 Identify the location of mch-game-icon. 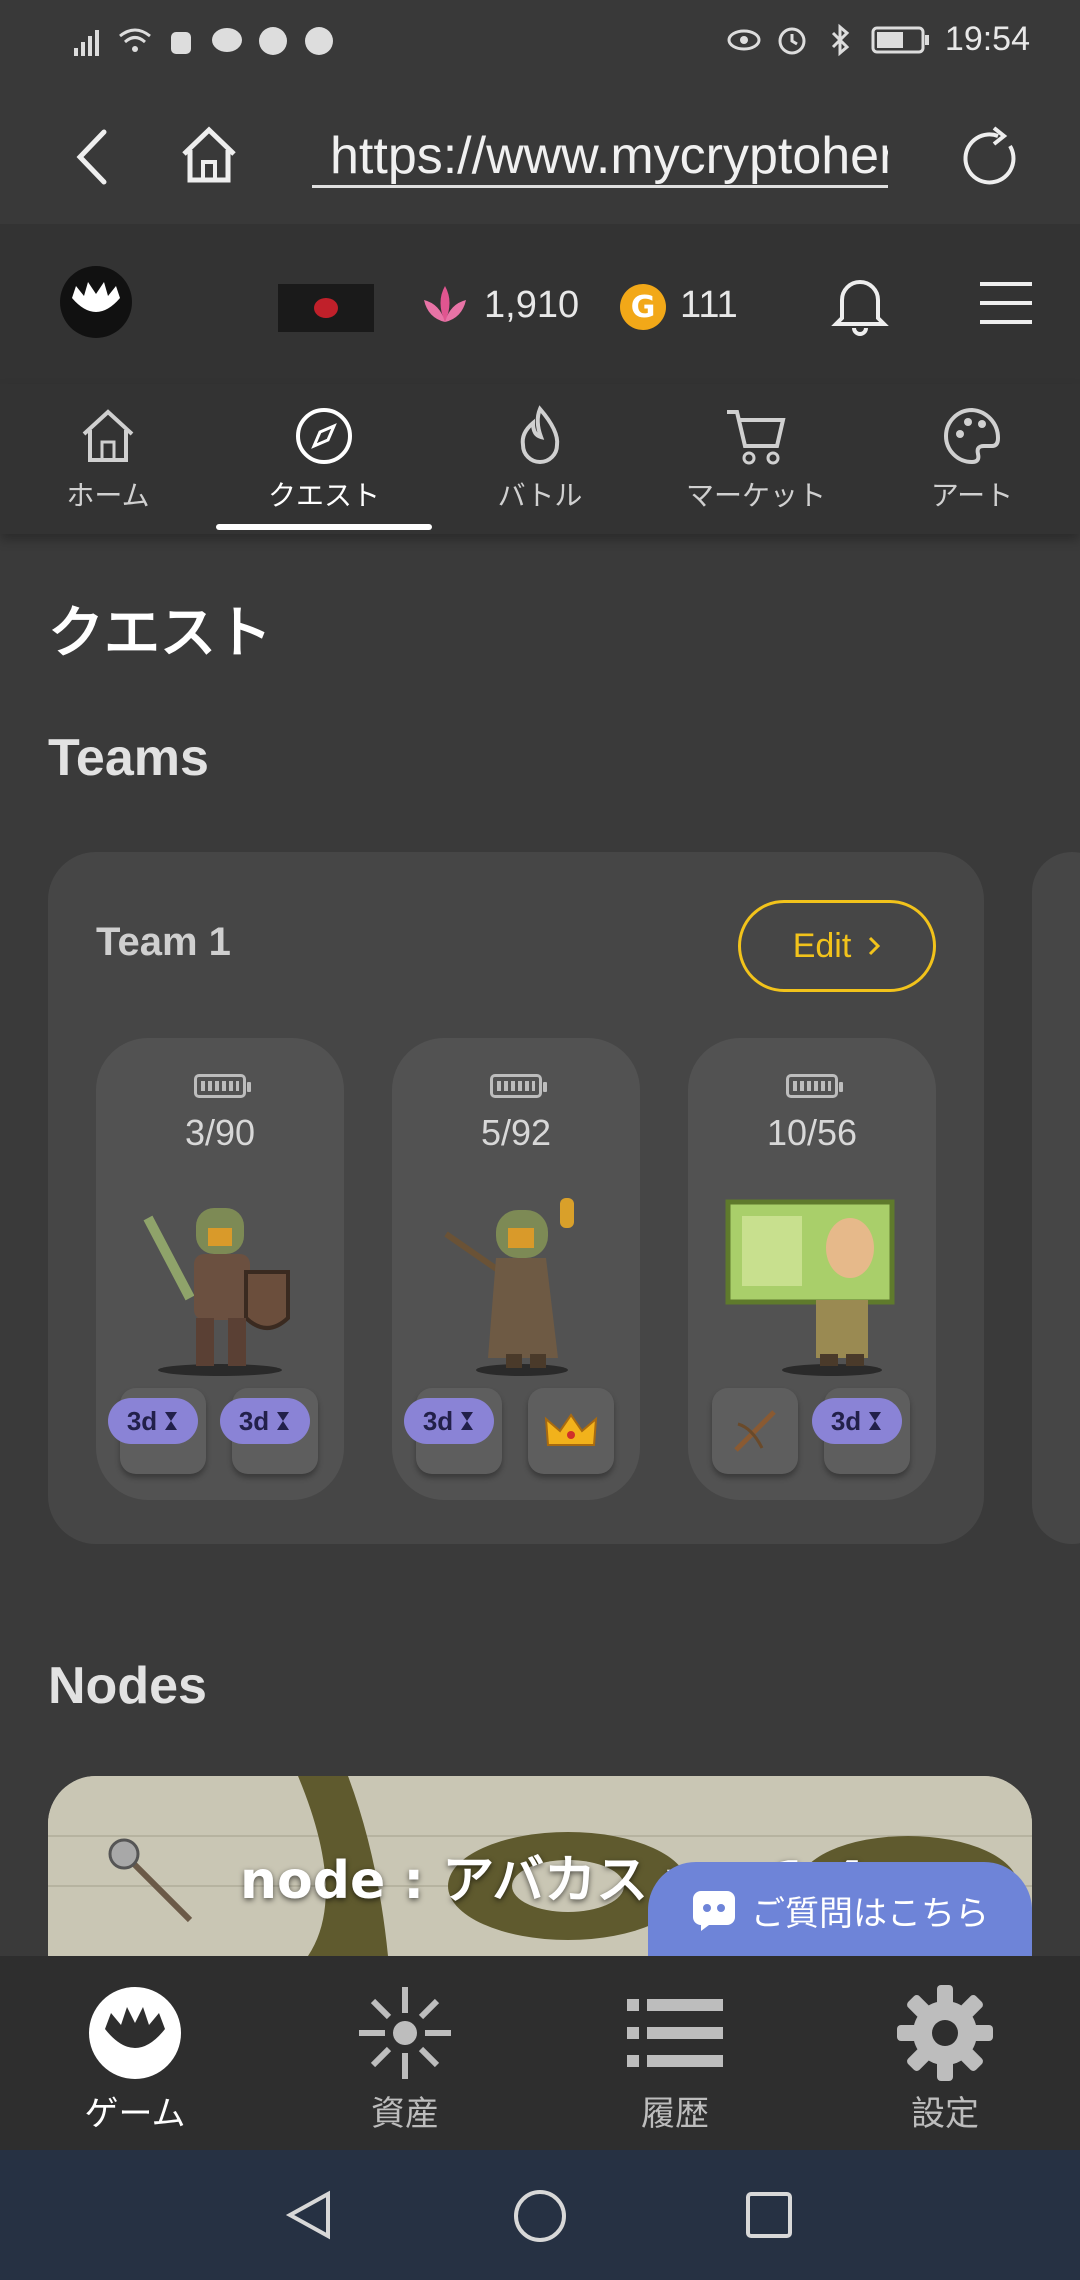
(135, 2033).